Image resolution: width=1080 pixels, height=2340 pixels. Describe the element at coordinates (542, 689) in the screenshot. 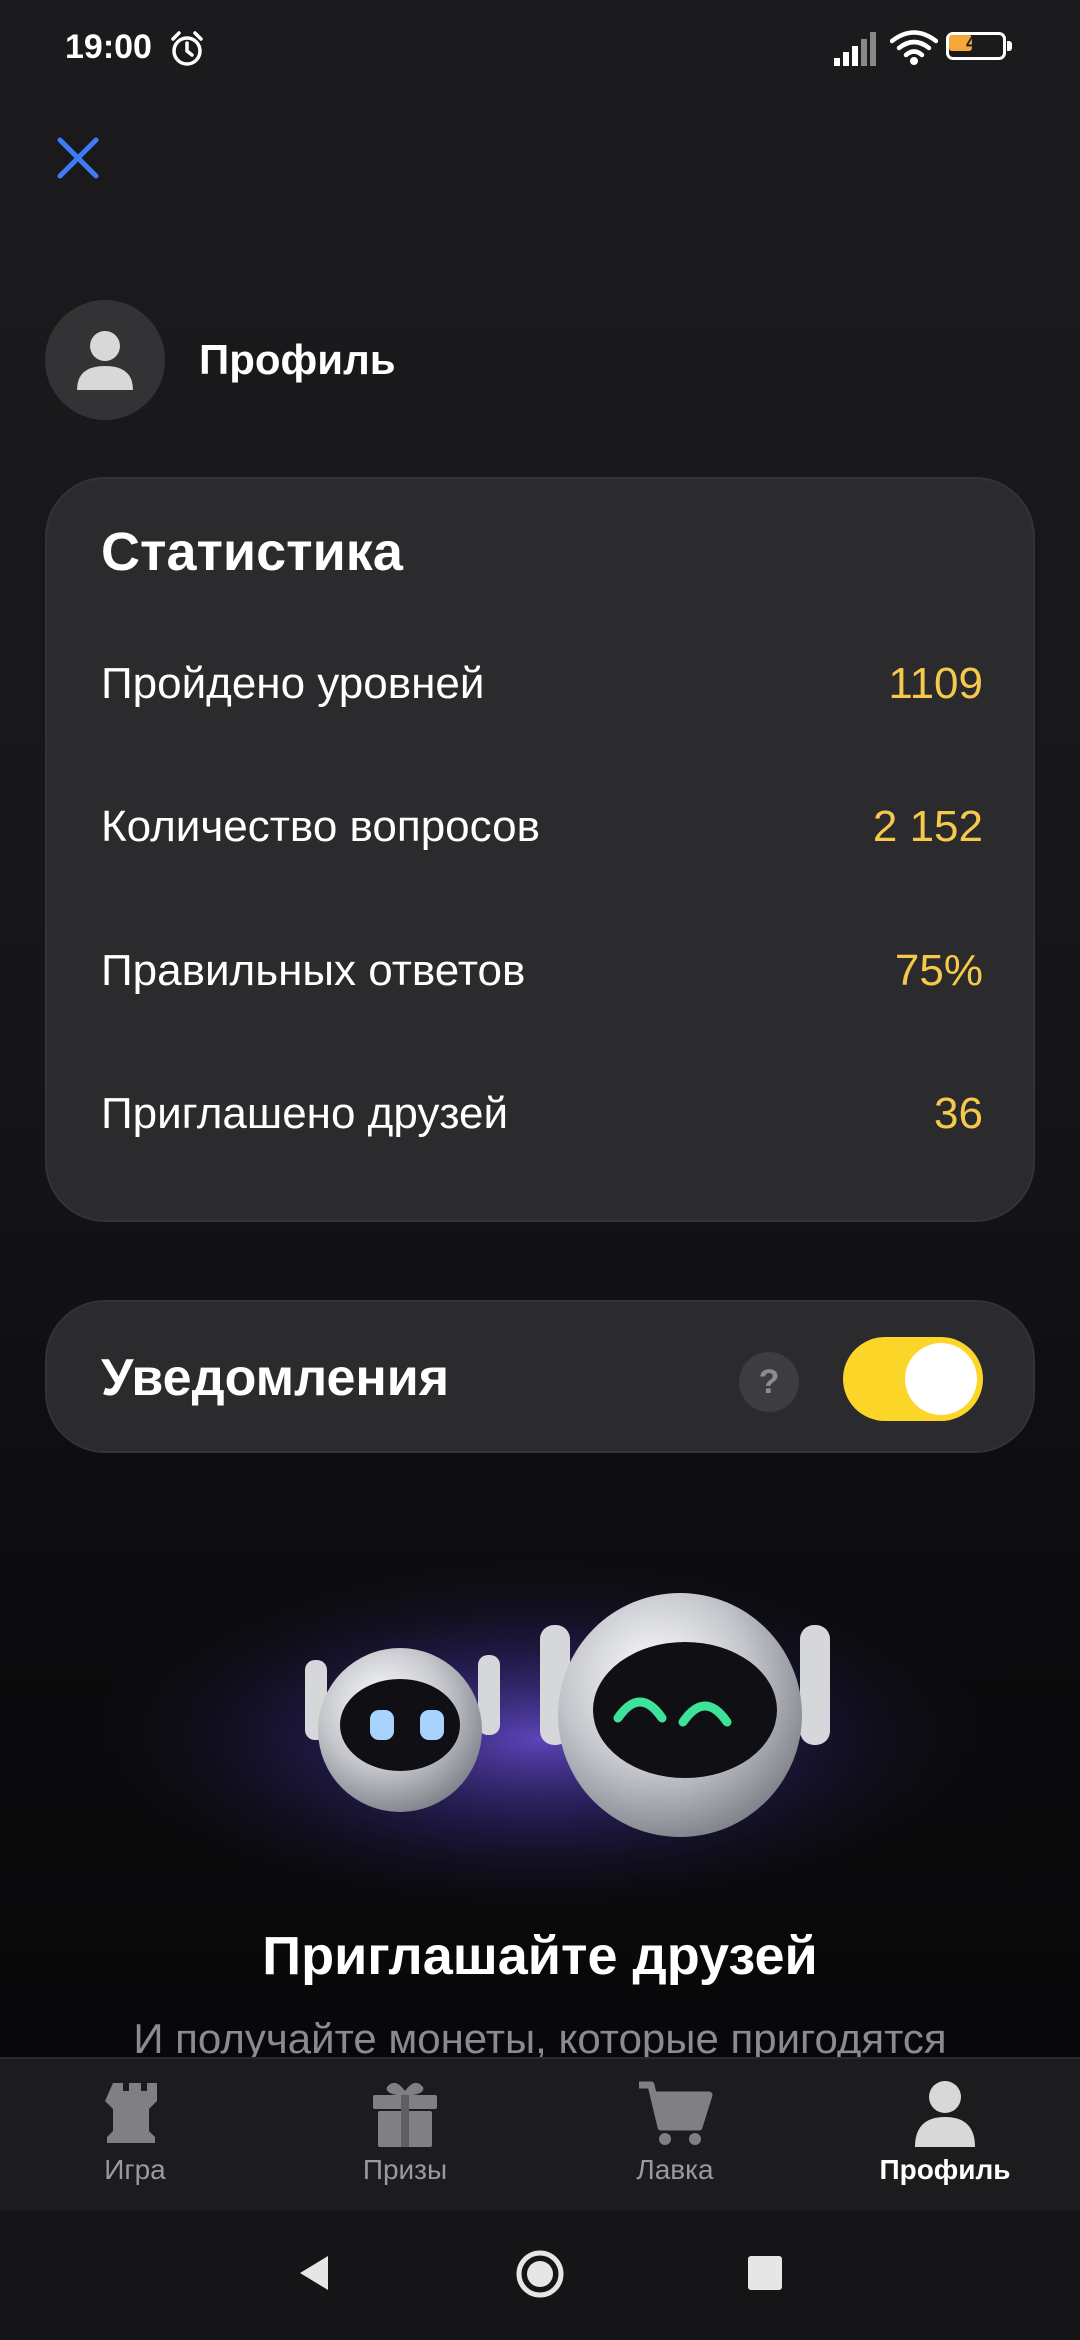

I see `stat-row-levels: Пройдено уровней 1109` at that location.